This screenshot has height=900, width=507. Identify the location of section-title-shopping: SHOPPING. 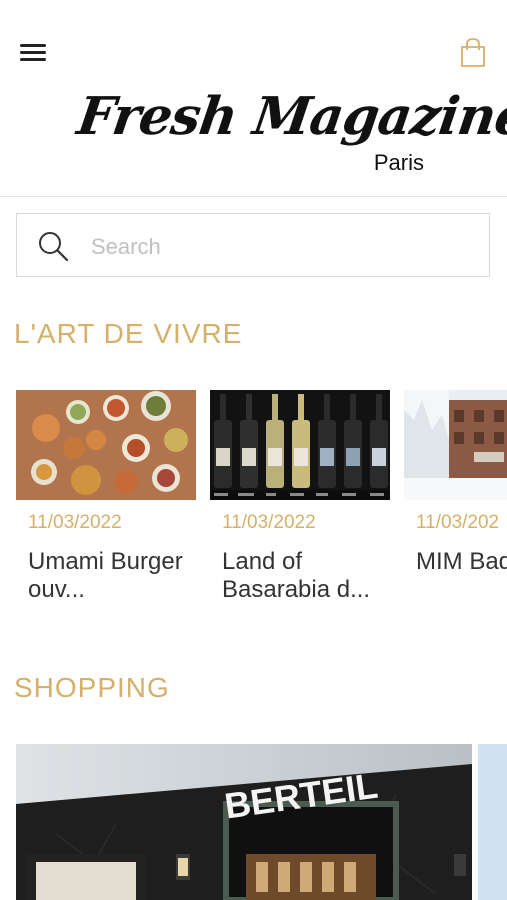
(92, 687).